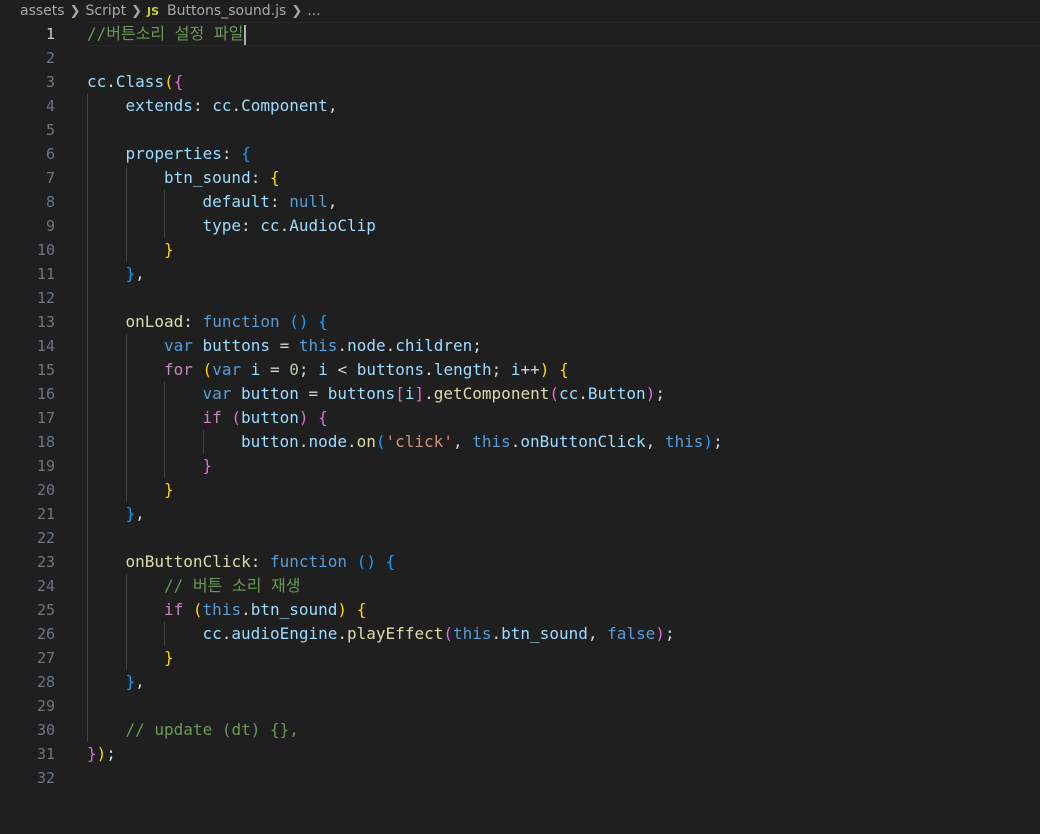  Describe the element at coordinates (130, 513) in the screenshot. I see `code-token: }` at that location.